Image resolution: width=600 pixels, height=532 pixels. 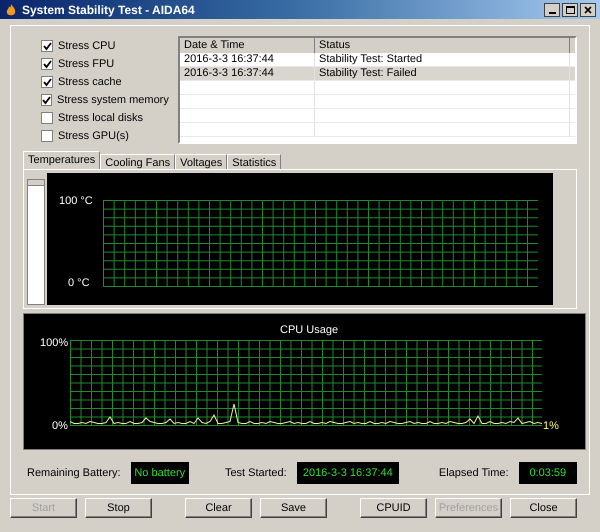 I want to click on checkbox-label: Stress system memory, so click(x=113, y=100).